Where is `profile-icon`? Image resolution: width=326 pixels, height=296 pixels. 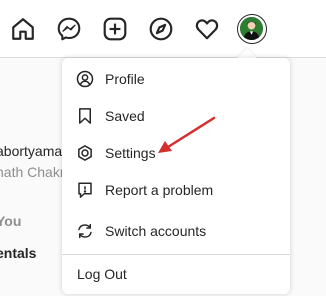
profile-icon is located at coordinates (85, 79).